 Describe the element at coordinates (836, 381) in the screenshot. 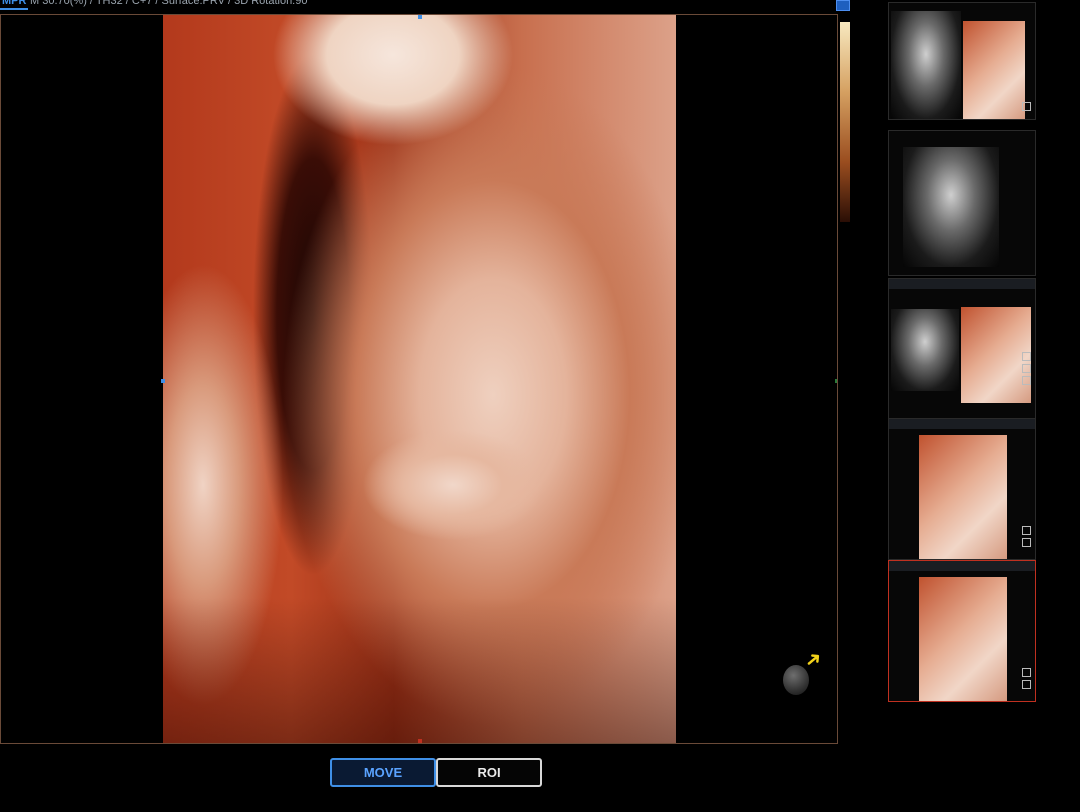

I see `right-marker` at that location.